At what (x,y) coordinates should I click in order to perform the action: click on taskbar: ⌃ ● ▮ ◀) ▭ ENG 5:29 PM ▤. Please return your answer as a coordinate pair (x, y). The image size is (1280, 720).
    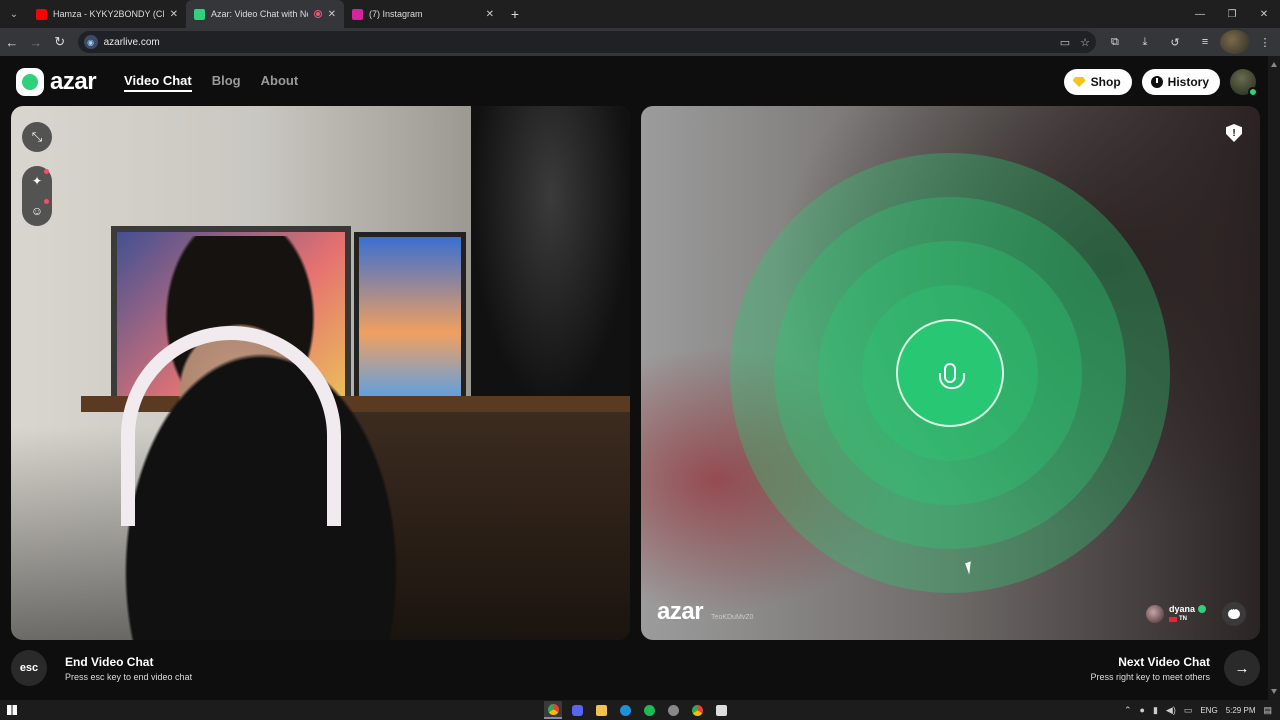
    Looking at the image, I should click on (640, 710).